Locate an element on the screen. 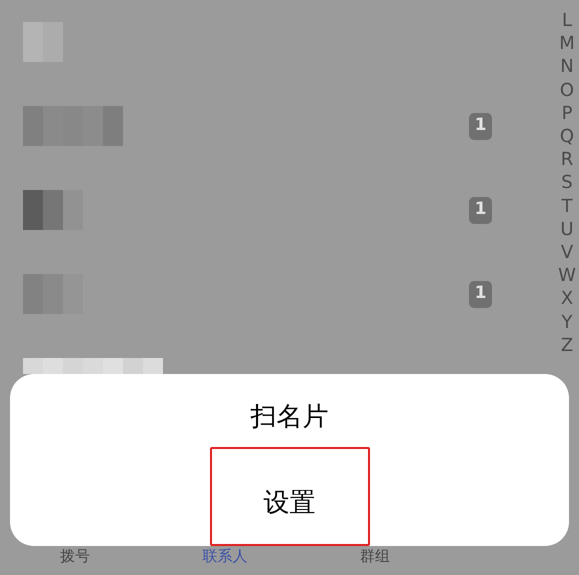  index-letter: Y is located at coordinates (567, 322).